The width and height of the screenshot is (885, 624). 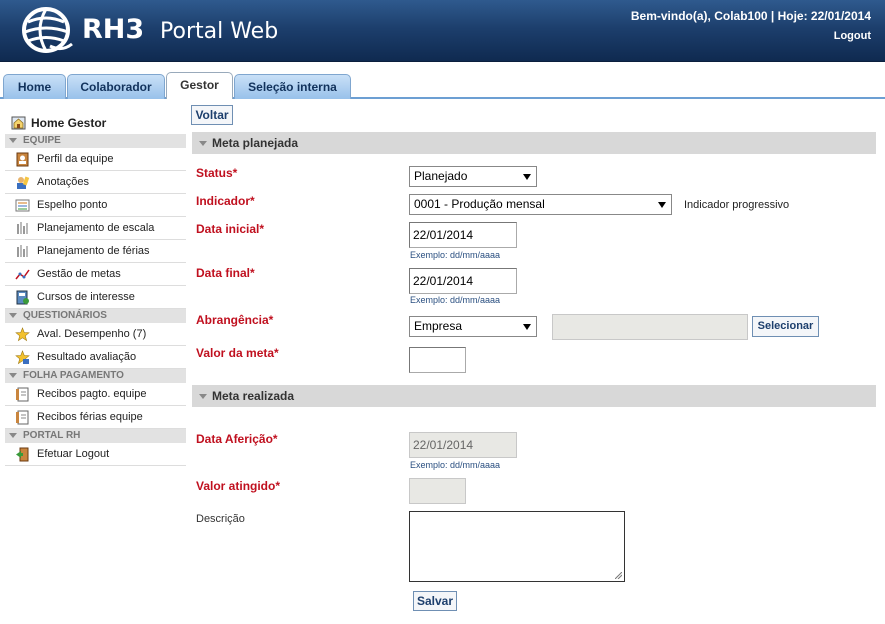 I want to click on sidebar-item-resultado-avaliacao: Resultado avaliação, so click(x=95, y=357).